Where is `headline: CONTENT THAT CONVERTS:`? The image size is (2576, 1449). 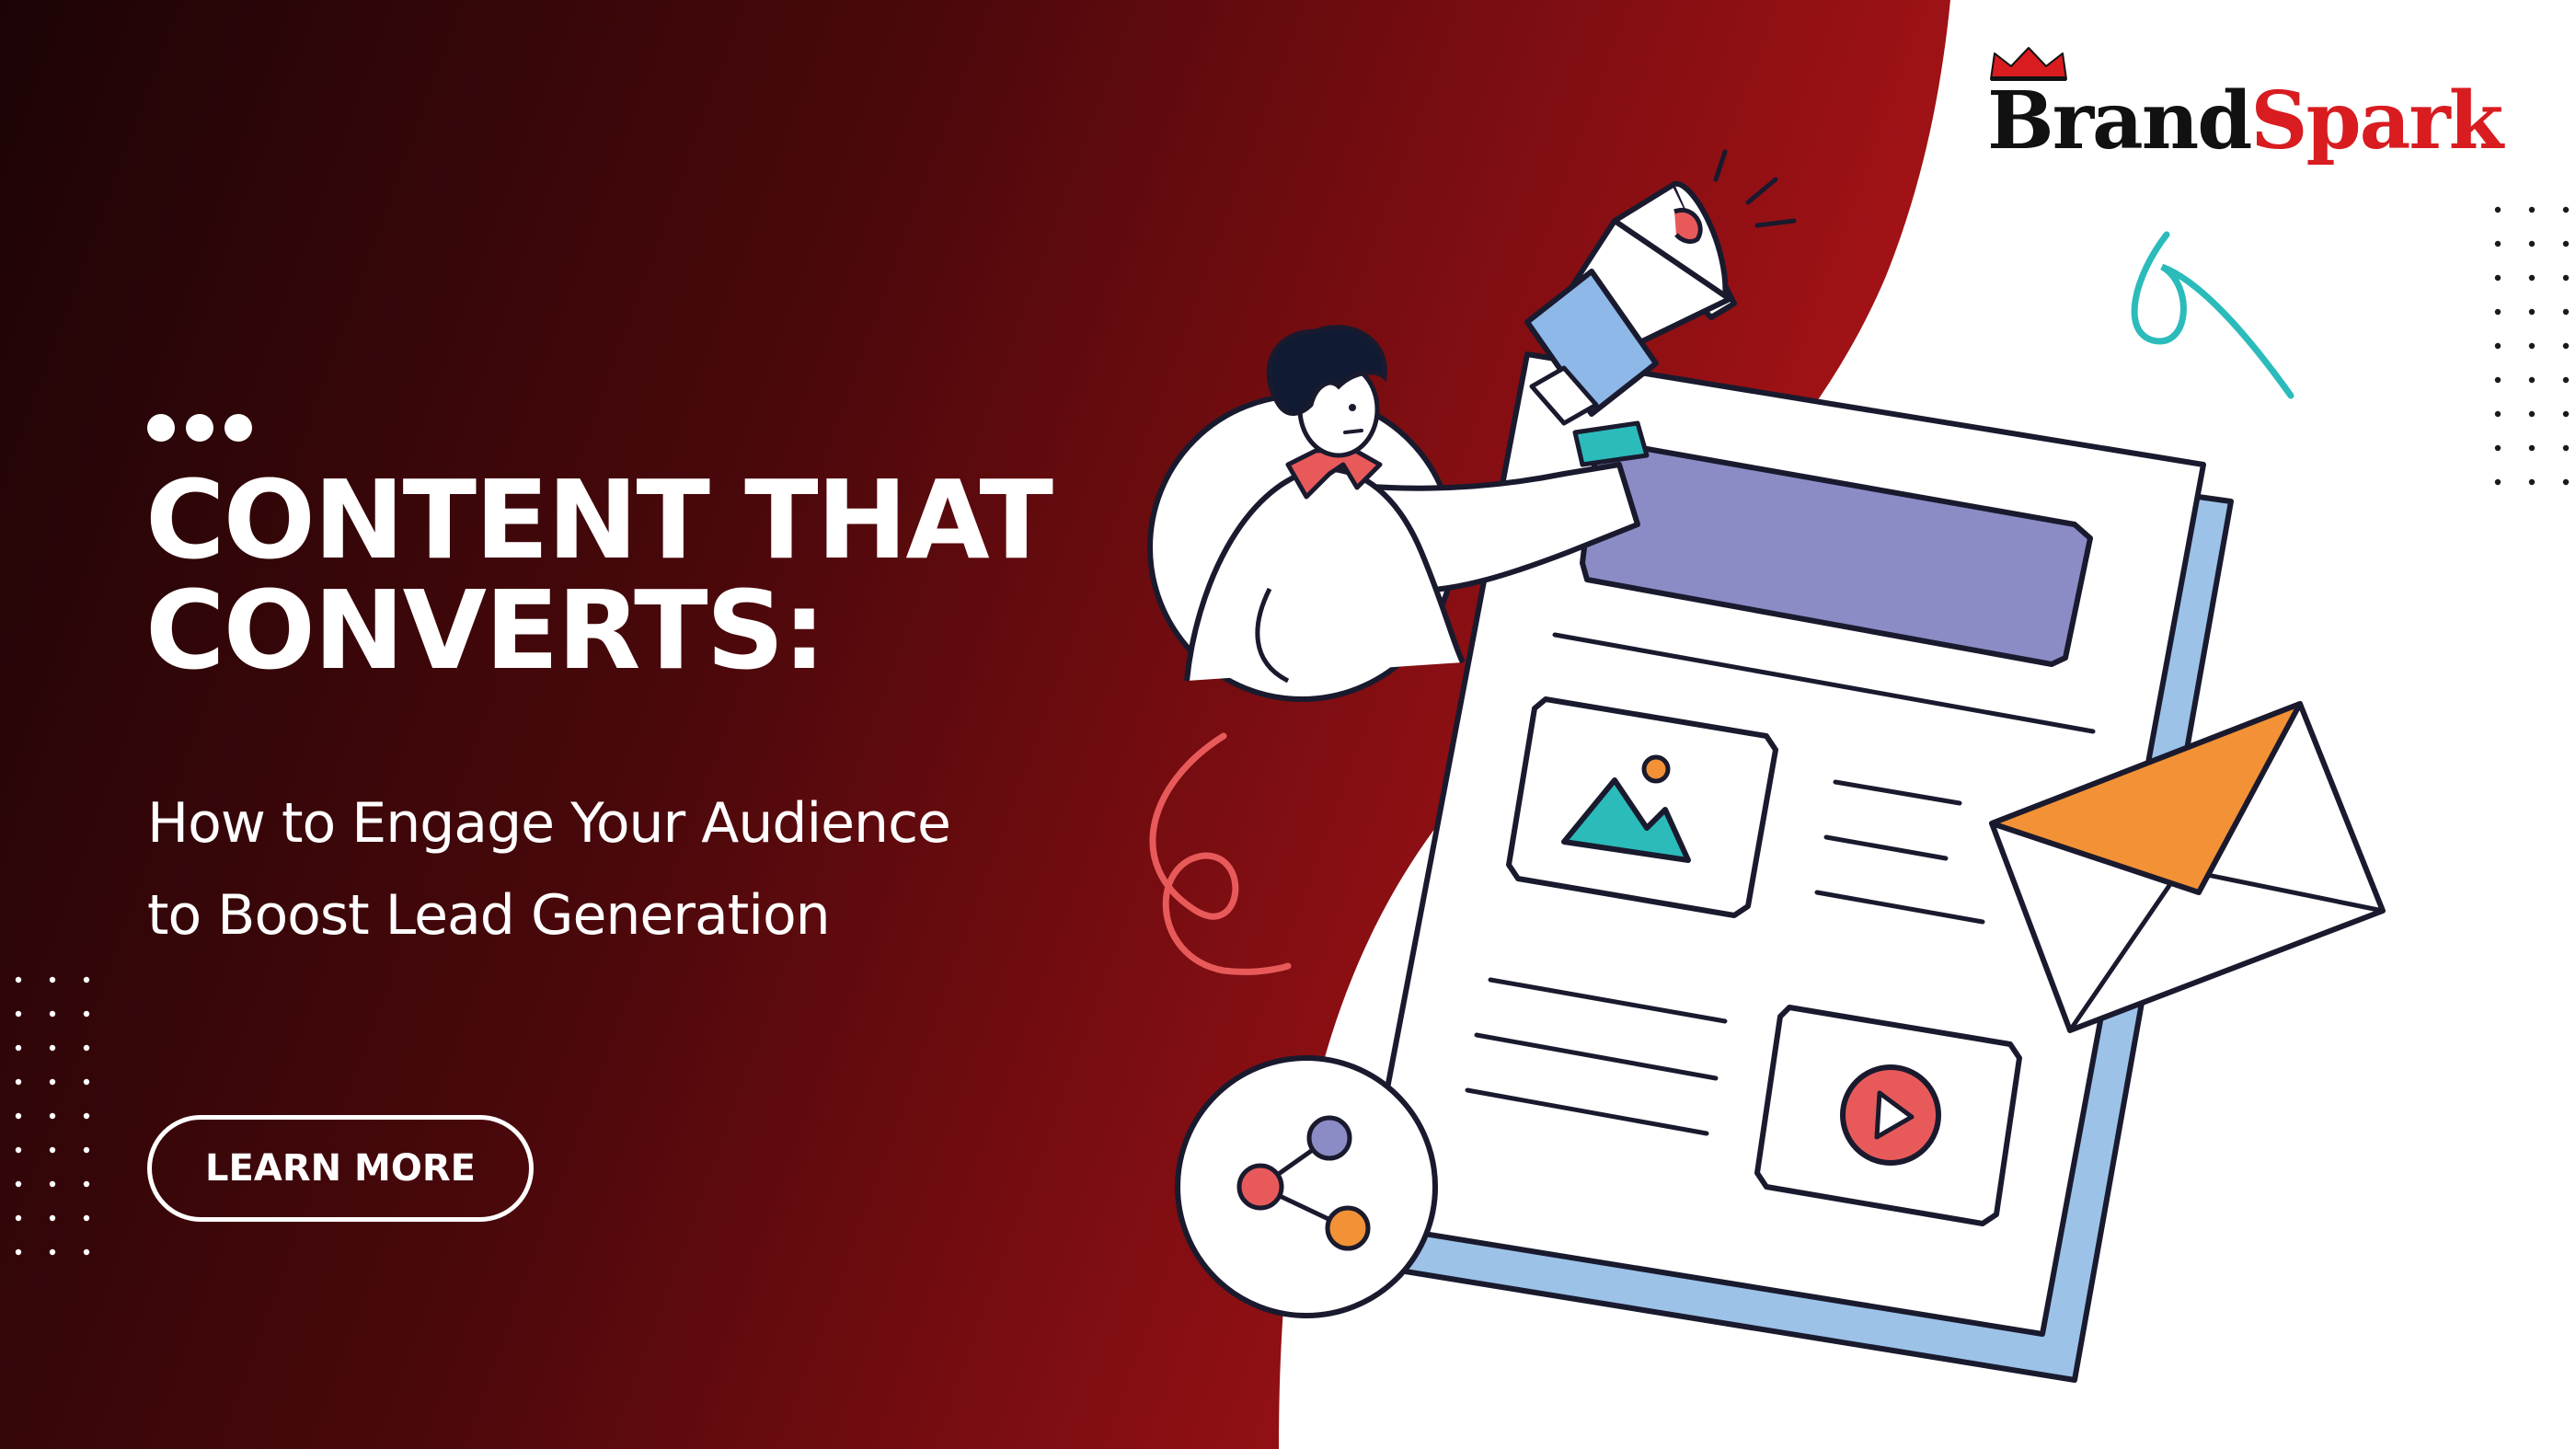
headline: CONTENT THAT CONVERTS: is located at coordinates (599, 575).